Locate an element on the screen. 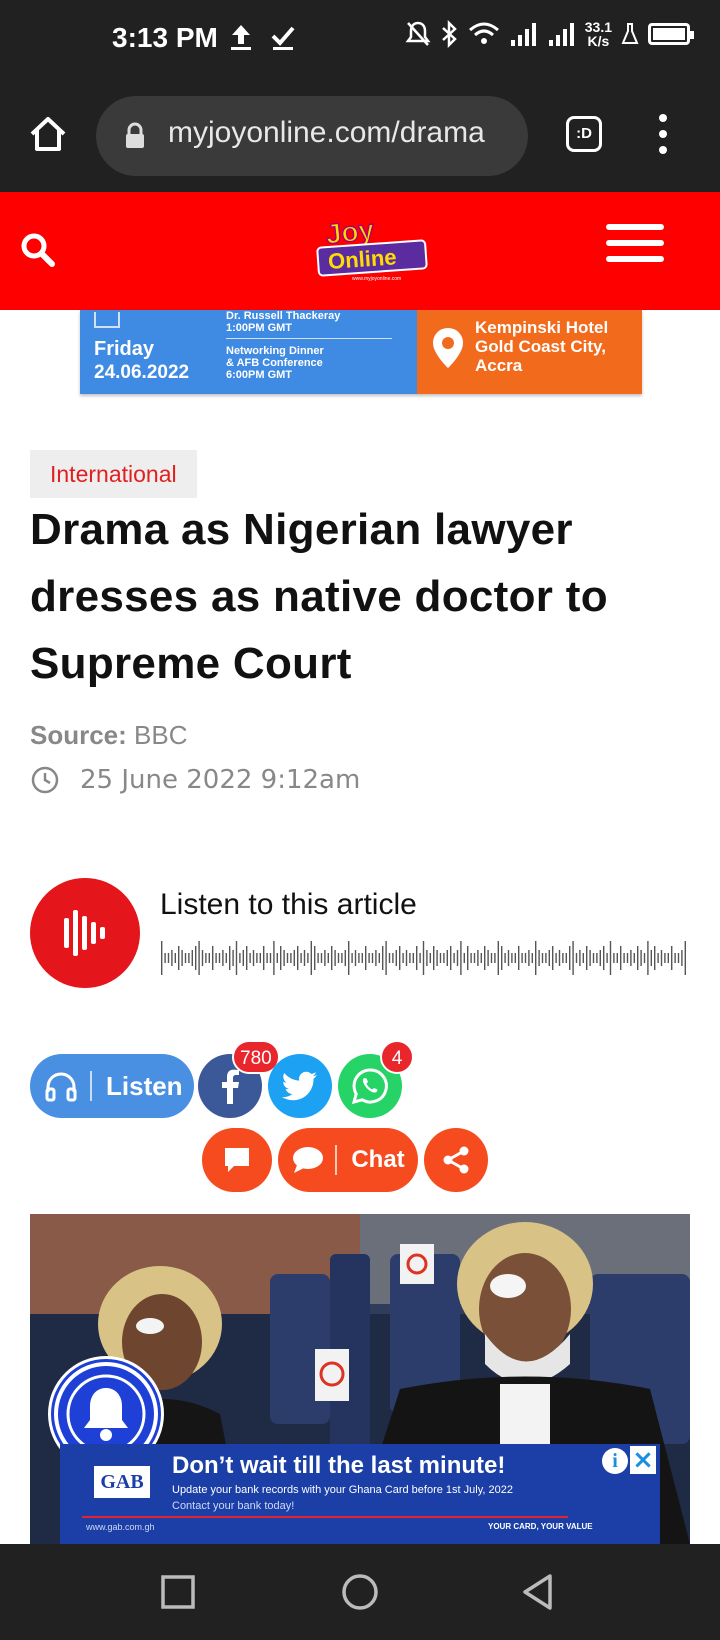 This screenshot has width=720, height=1640. recents-icon is located at coordinates (178, 1592).